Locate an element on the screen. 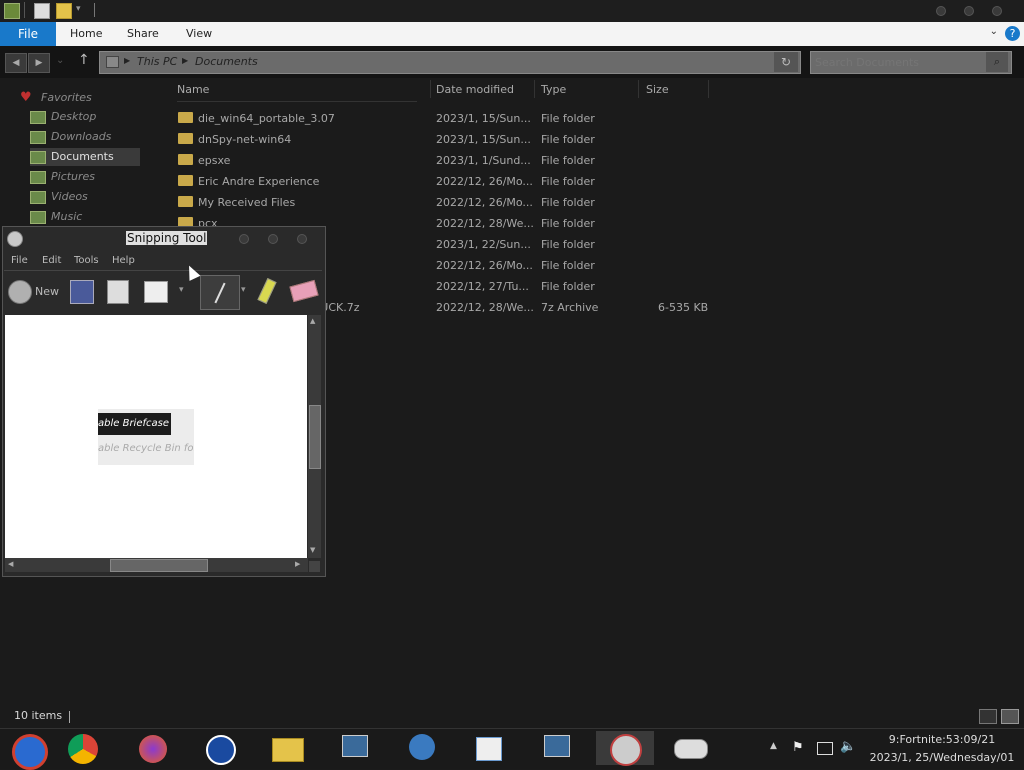  taskbar-explorer is located at coordinates (288, 748).